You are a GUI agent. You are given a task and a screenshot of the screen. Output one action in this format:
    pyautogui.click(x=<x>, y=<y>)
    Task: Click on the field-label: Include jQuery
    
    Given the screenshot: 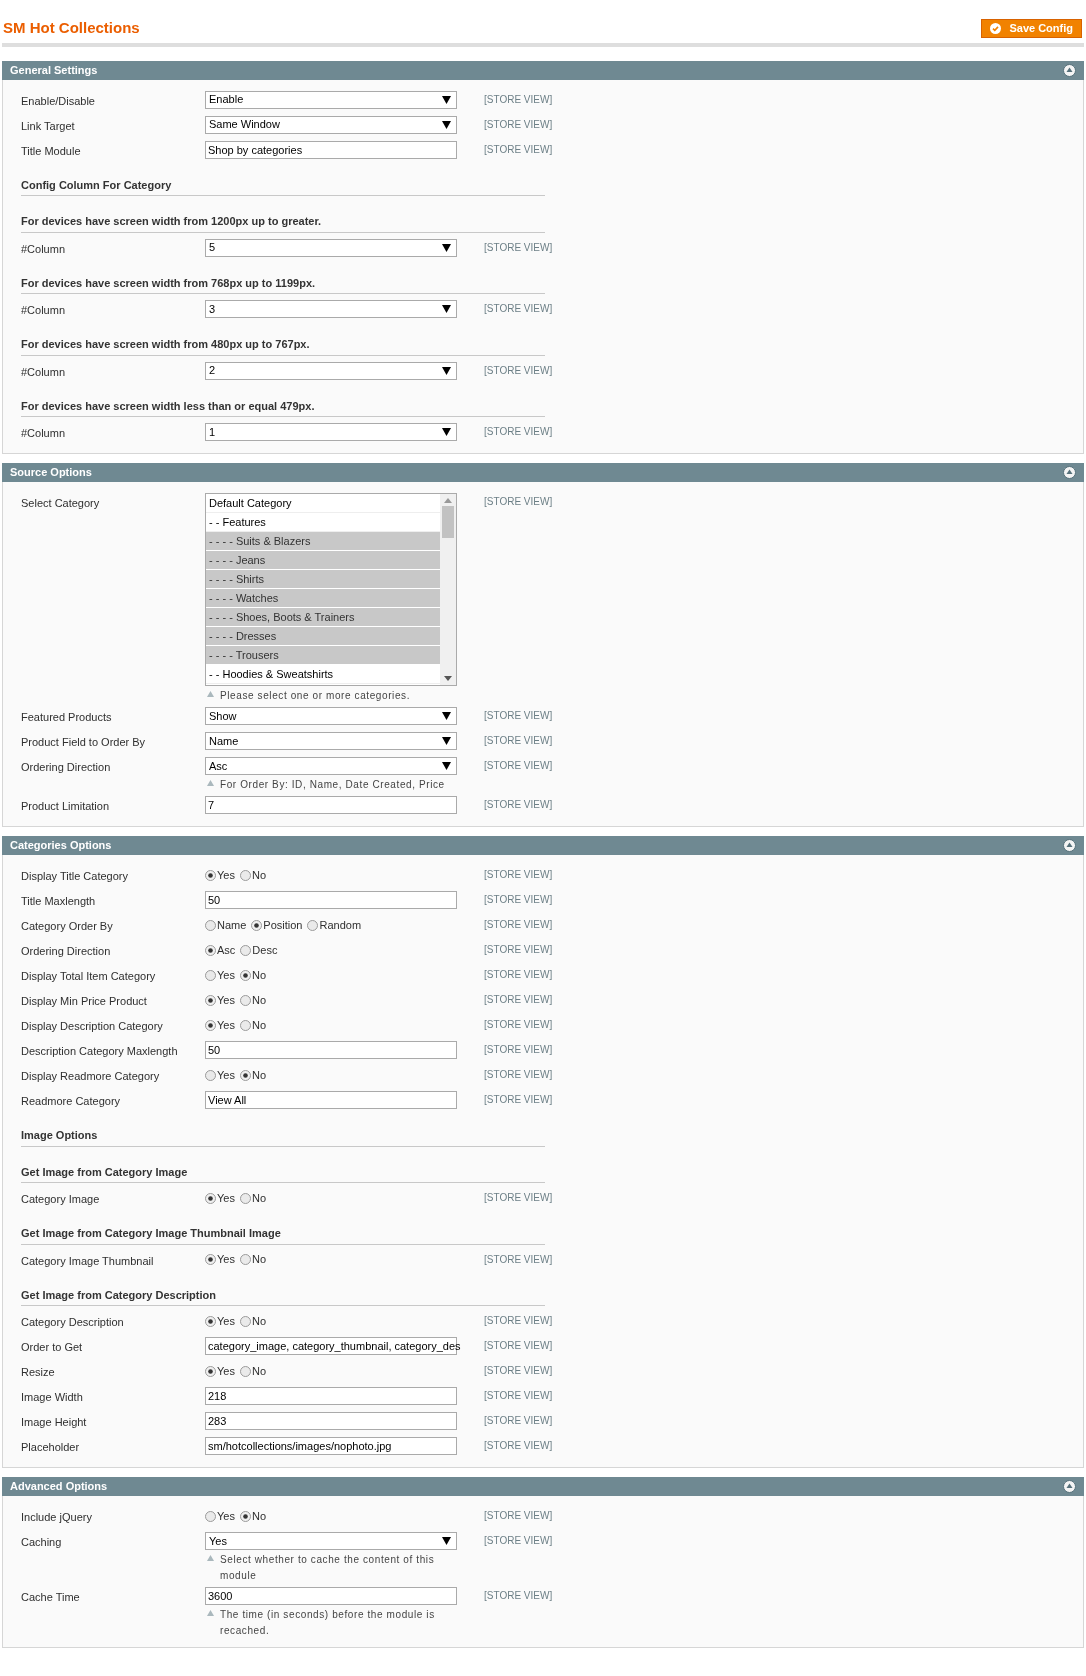 What is the action you would take?
    pyautogui.click(x=57, y=1517)
    